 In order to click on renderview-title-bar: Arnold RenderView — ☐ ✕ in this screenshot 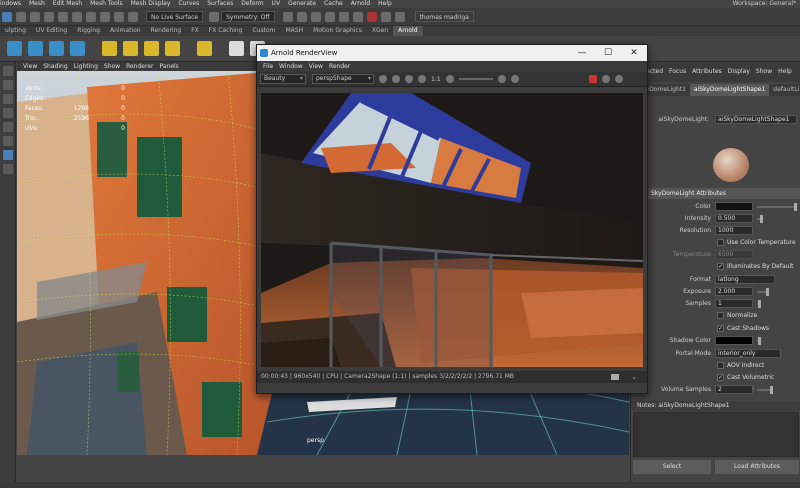, I will do `click(452, 53)`.